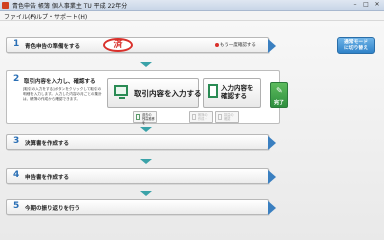 This screenshot has width=384, height=240. What do you see at coordinates (355, 5) in the screenshot?
I see `minimize-button: –` at bounding box center [355, 5].